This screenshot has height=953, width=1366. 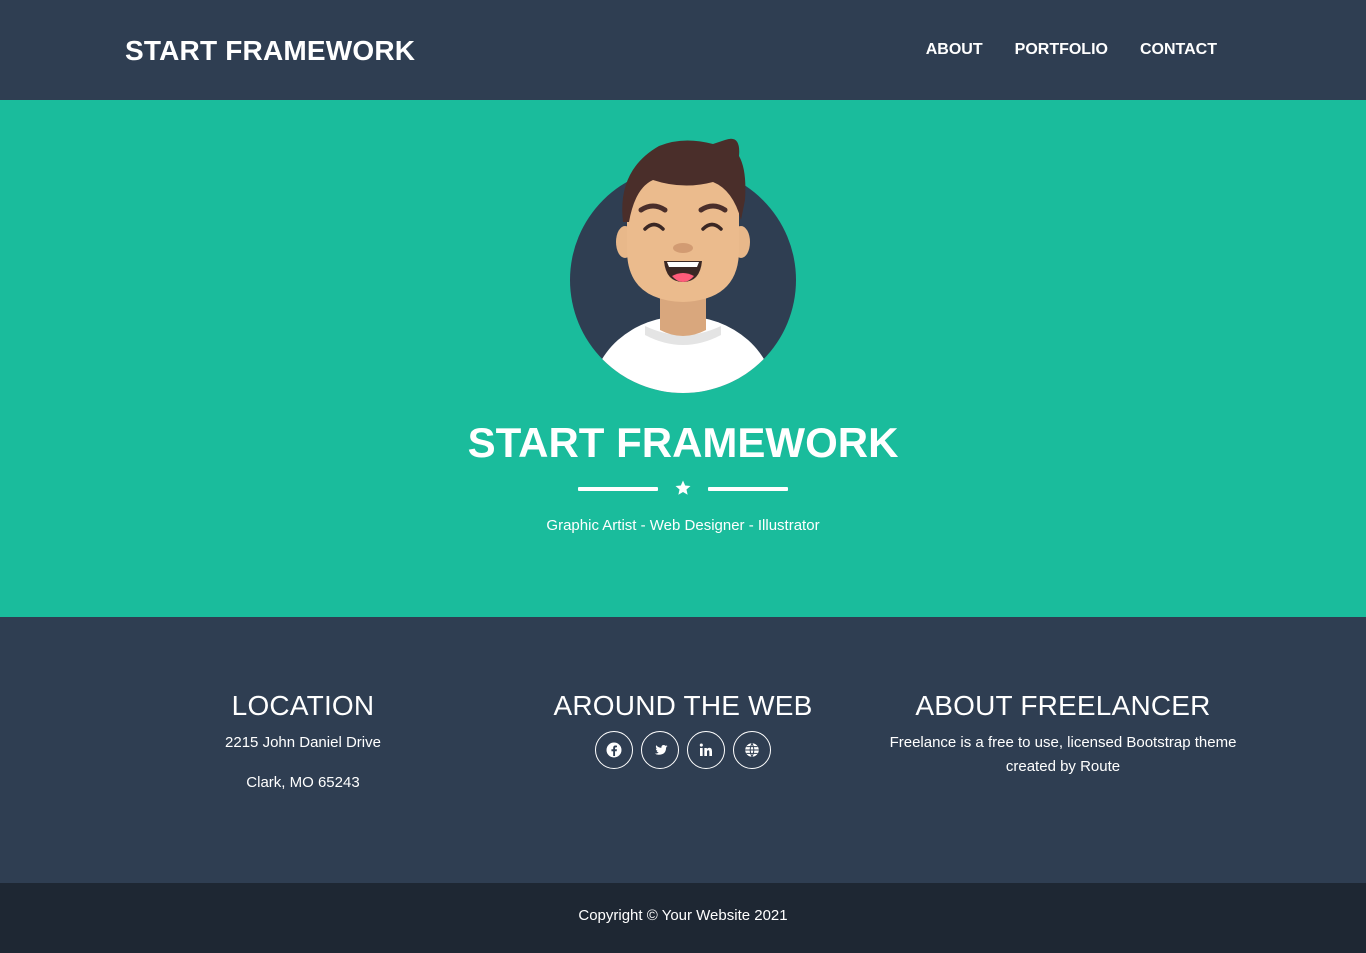 I want to click on copyright-text: Copyright © Your Website 2021, so click(x=683, y=915).